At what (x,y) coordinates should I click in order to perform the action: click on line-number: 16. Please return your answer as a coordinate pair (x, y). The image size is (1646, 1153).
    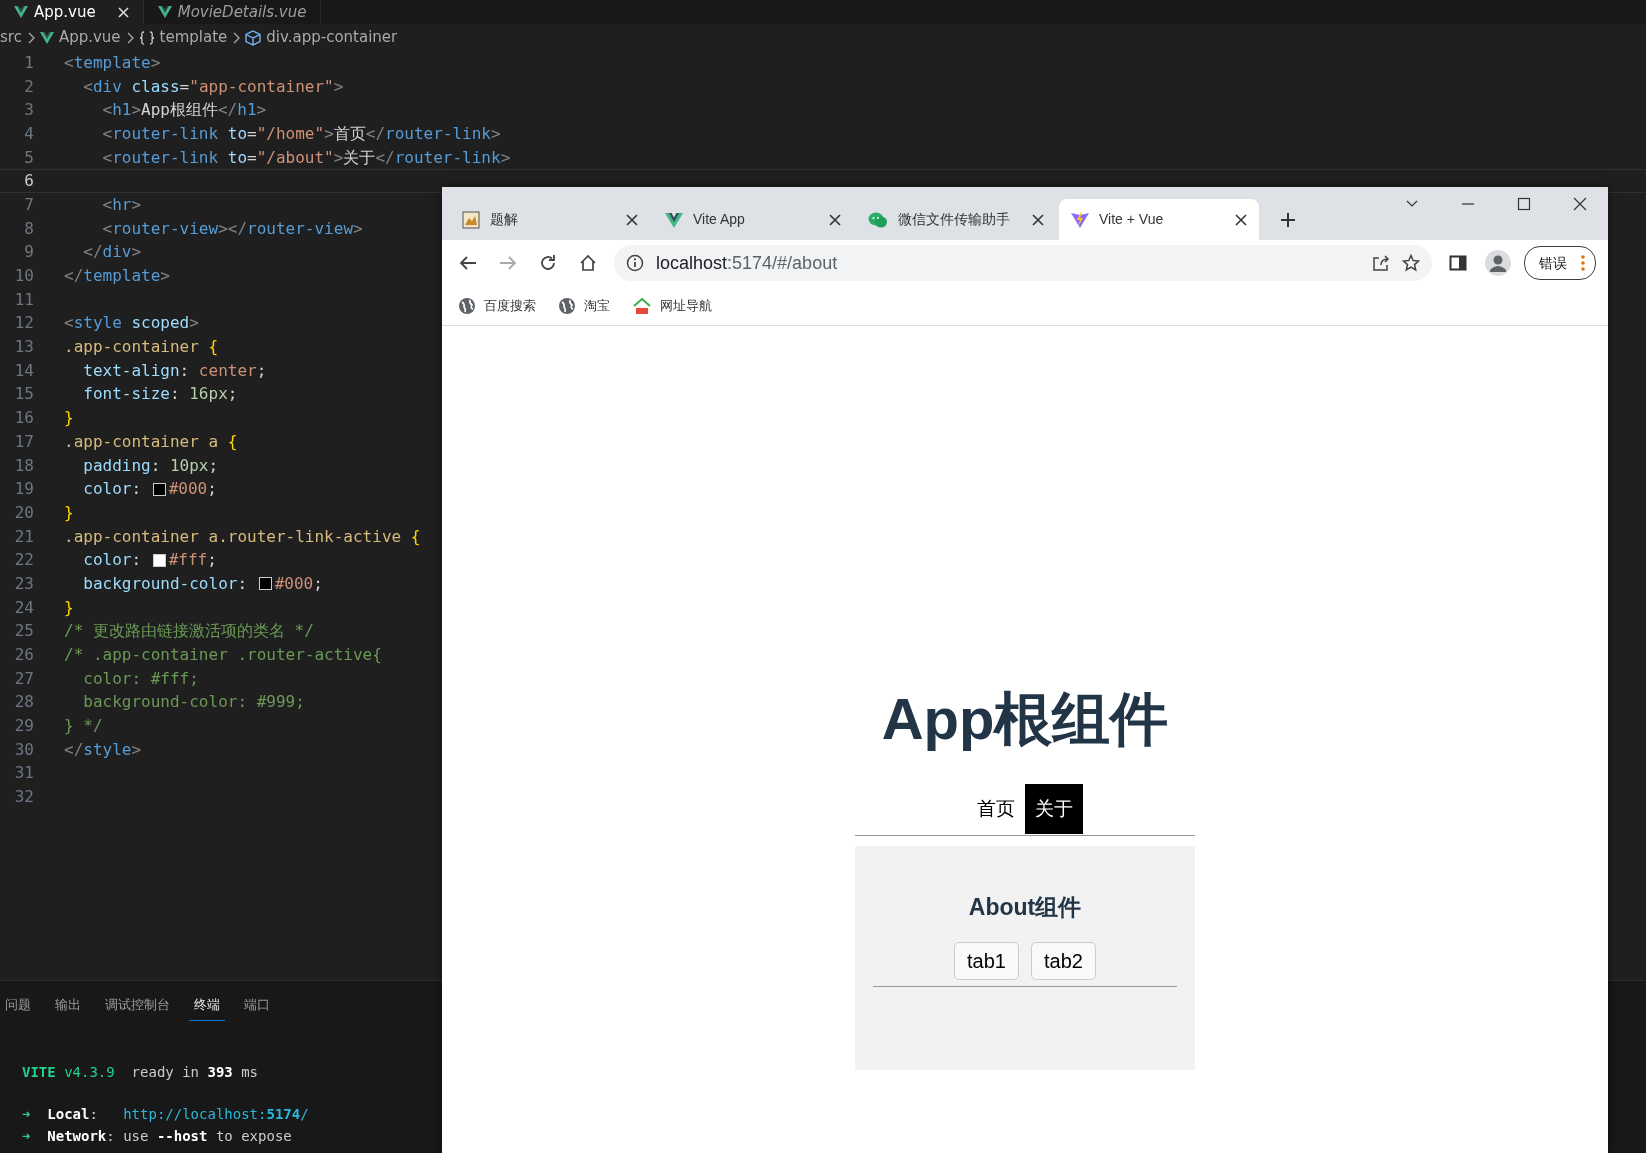
    Looking at the image, I should click on (23, 418).